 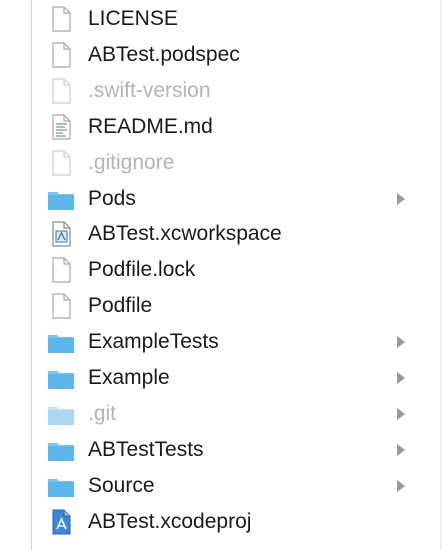 What do you see at coordinates (237, 163) in the screenshot?
I see `file-row-gitignore: .gitignore` at bounding box center [237, 163].